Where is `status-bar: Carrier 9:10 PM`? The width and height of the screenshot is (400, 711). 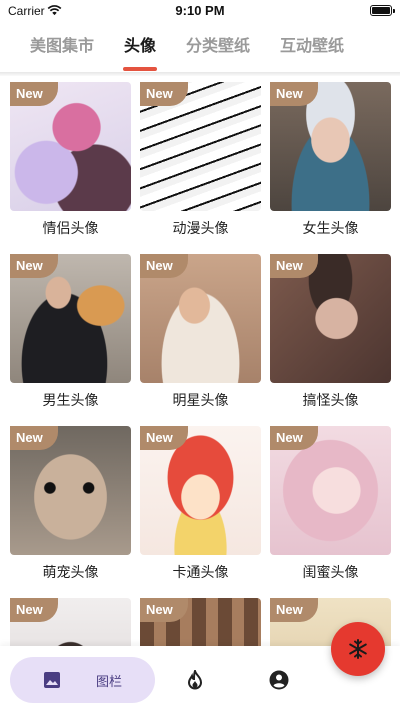 status-bar: Carrier 9:10 PM is located at coordinates (200, 11).